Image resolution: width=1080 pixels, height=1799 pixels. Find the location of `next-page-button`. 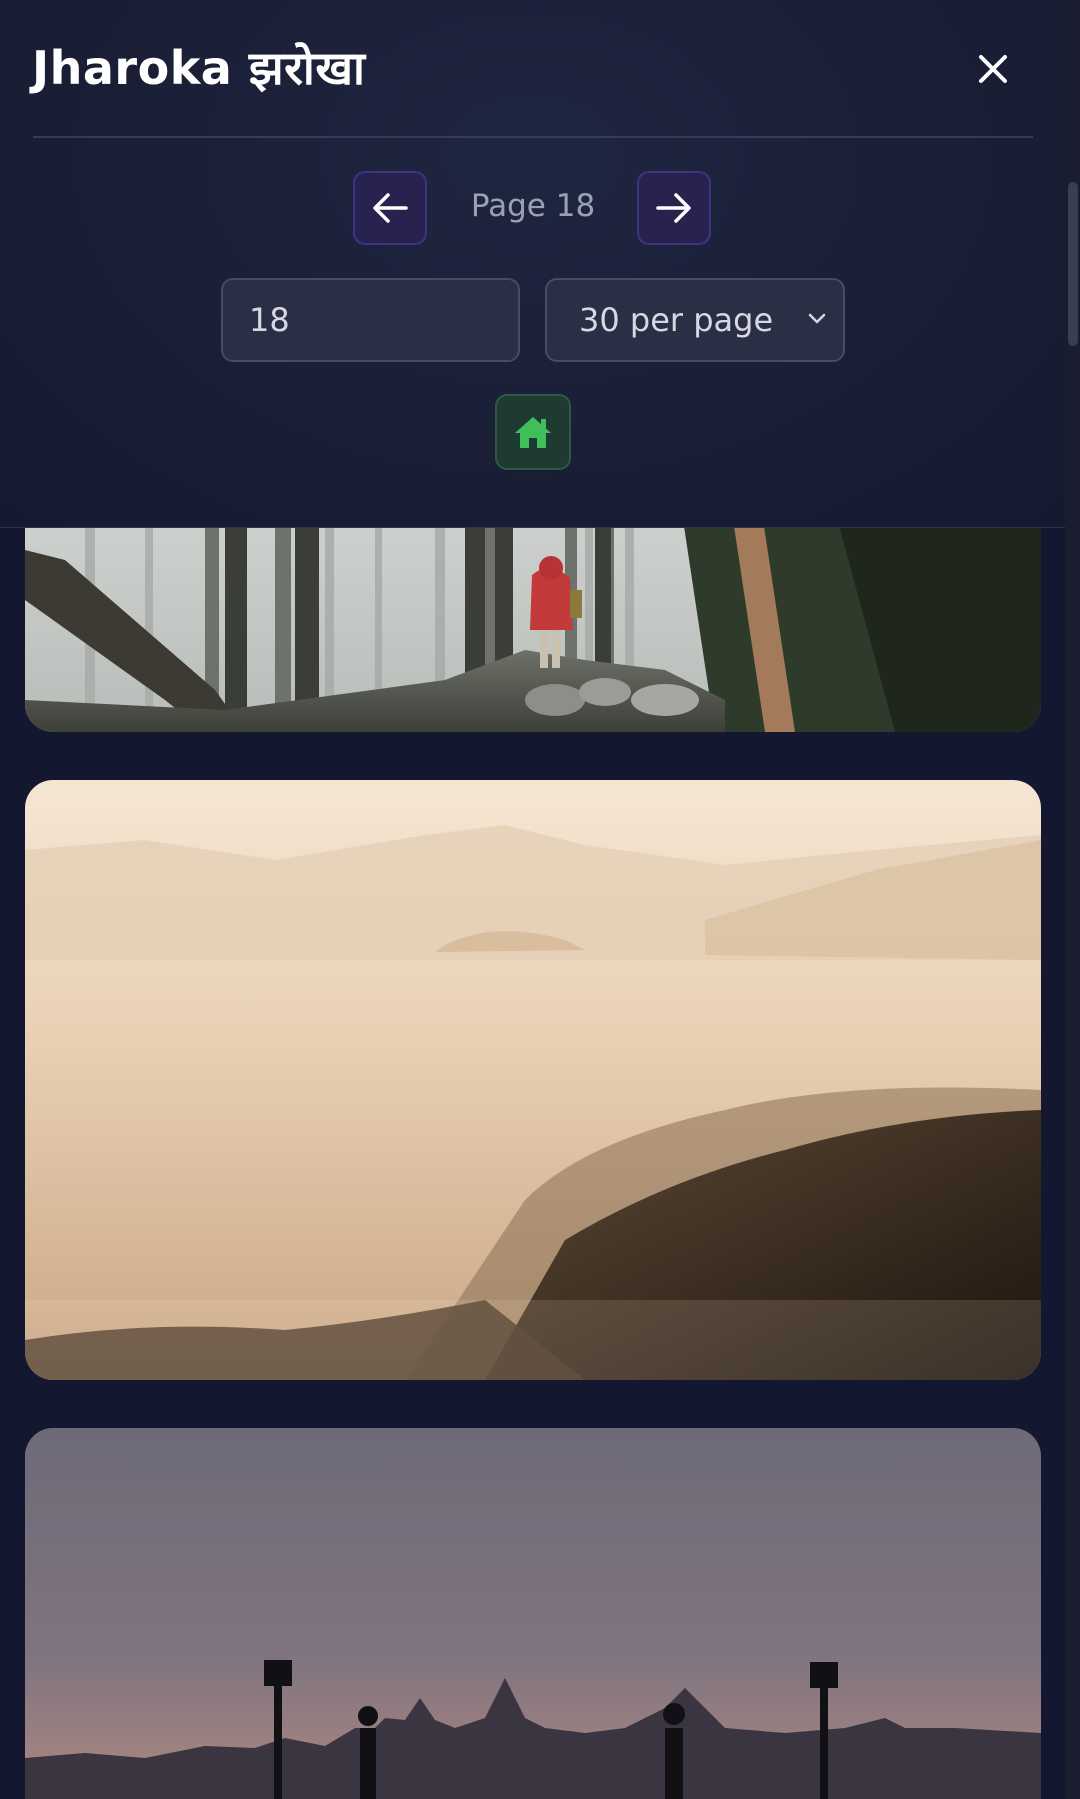

next-page-button is located at coordinates (674, 208).